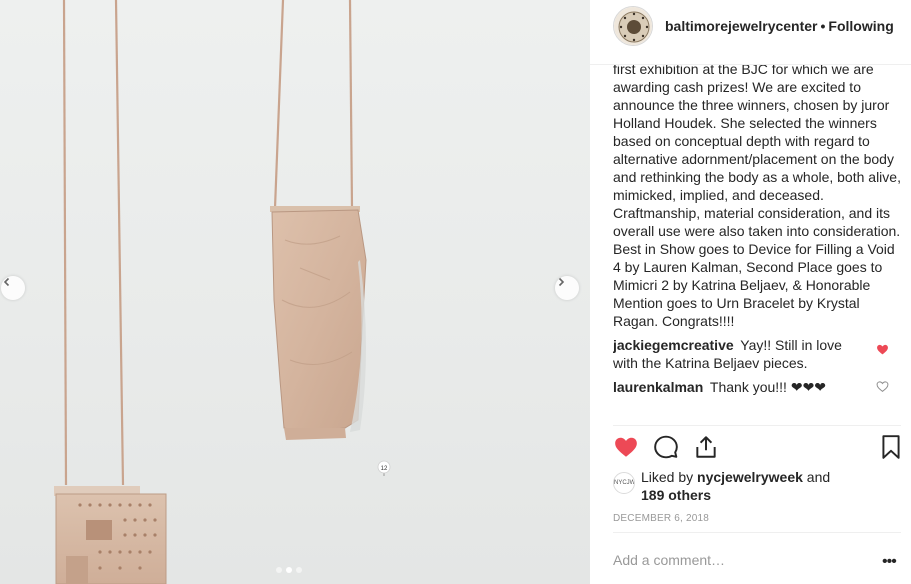 This screenshot has width=911, height=584. What do you see at coordinates (626, 447) in the screenshot?
I see `like-heart-filled-icon` at bounding box center [626, 447].